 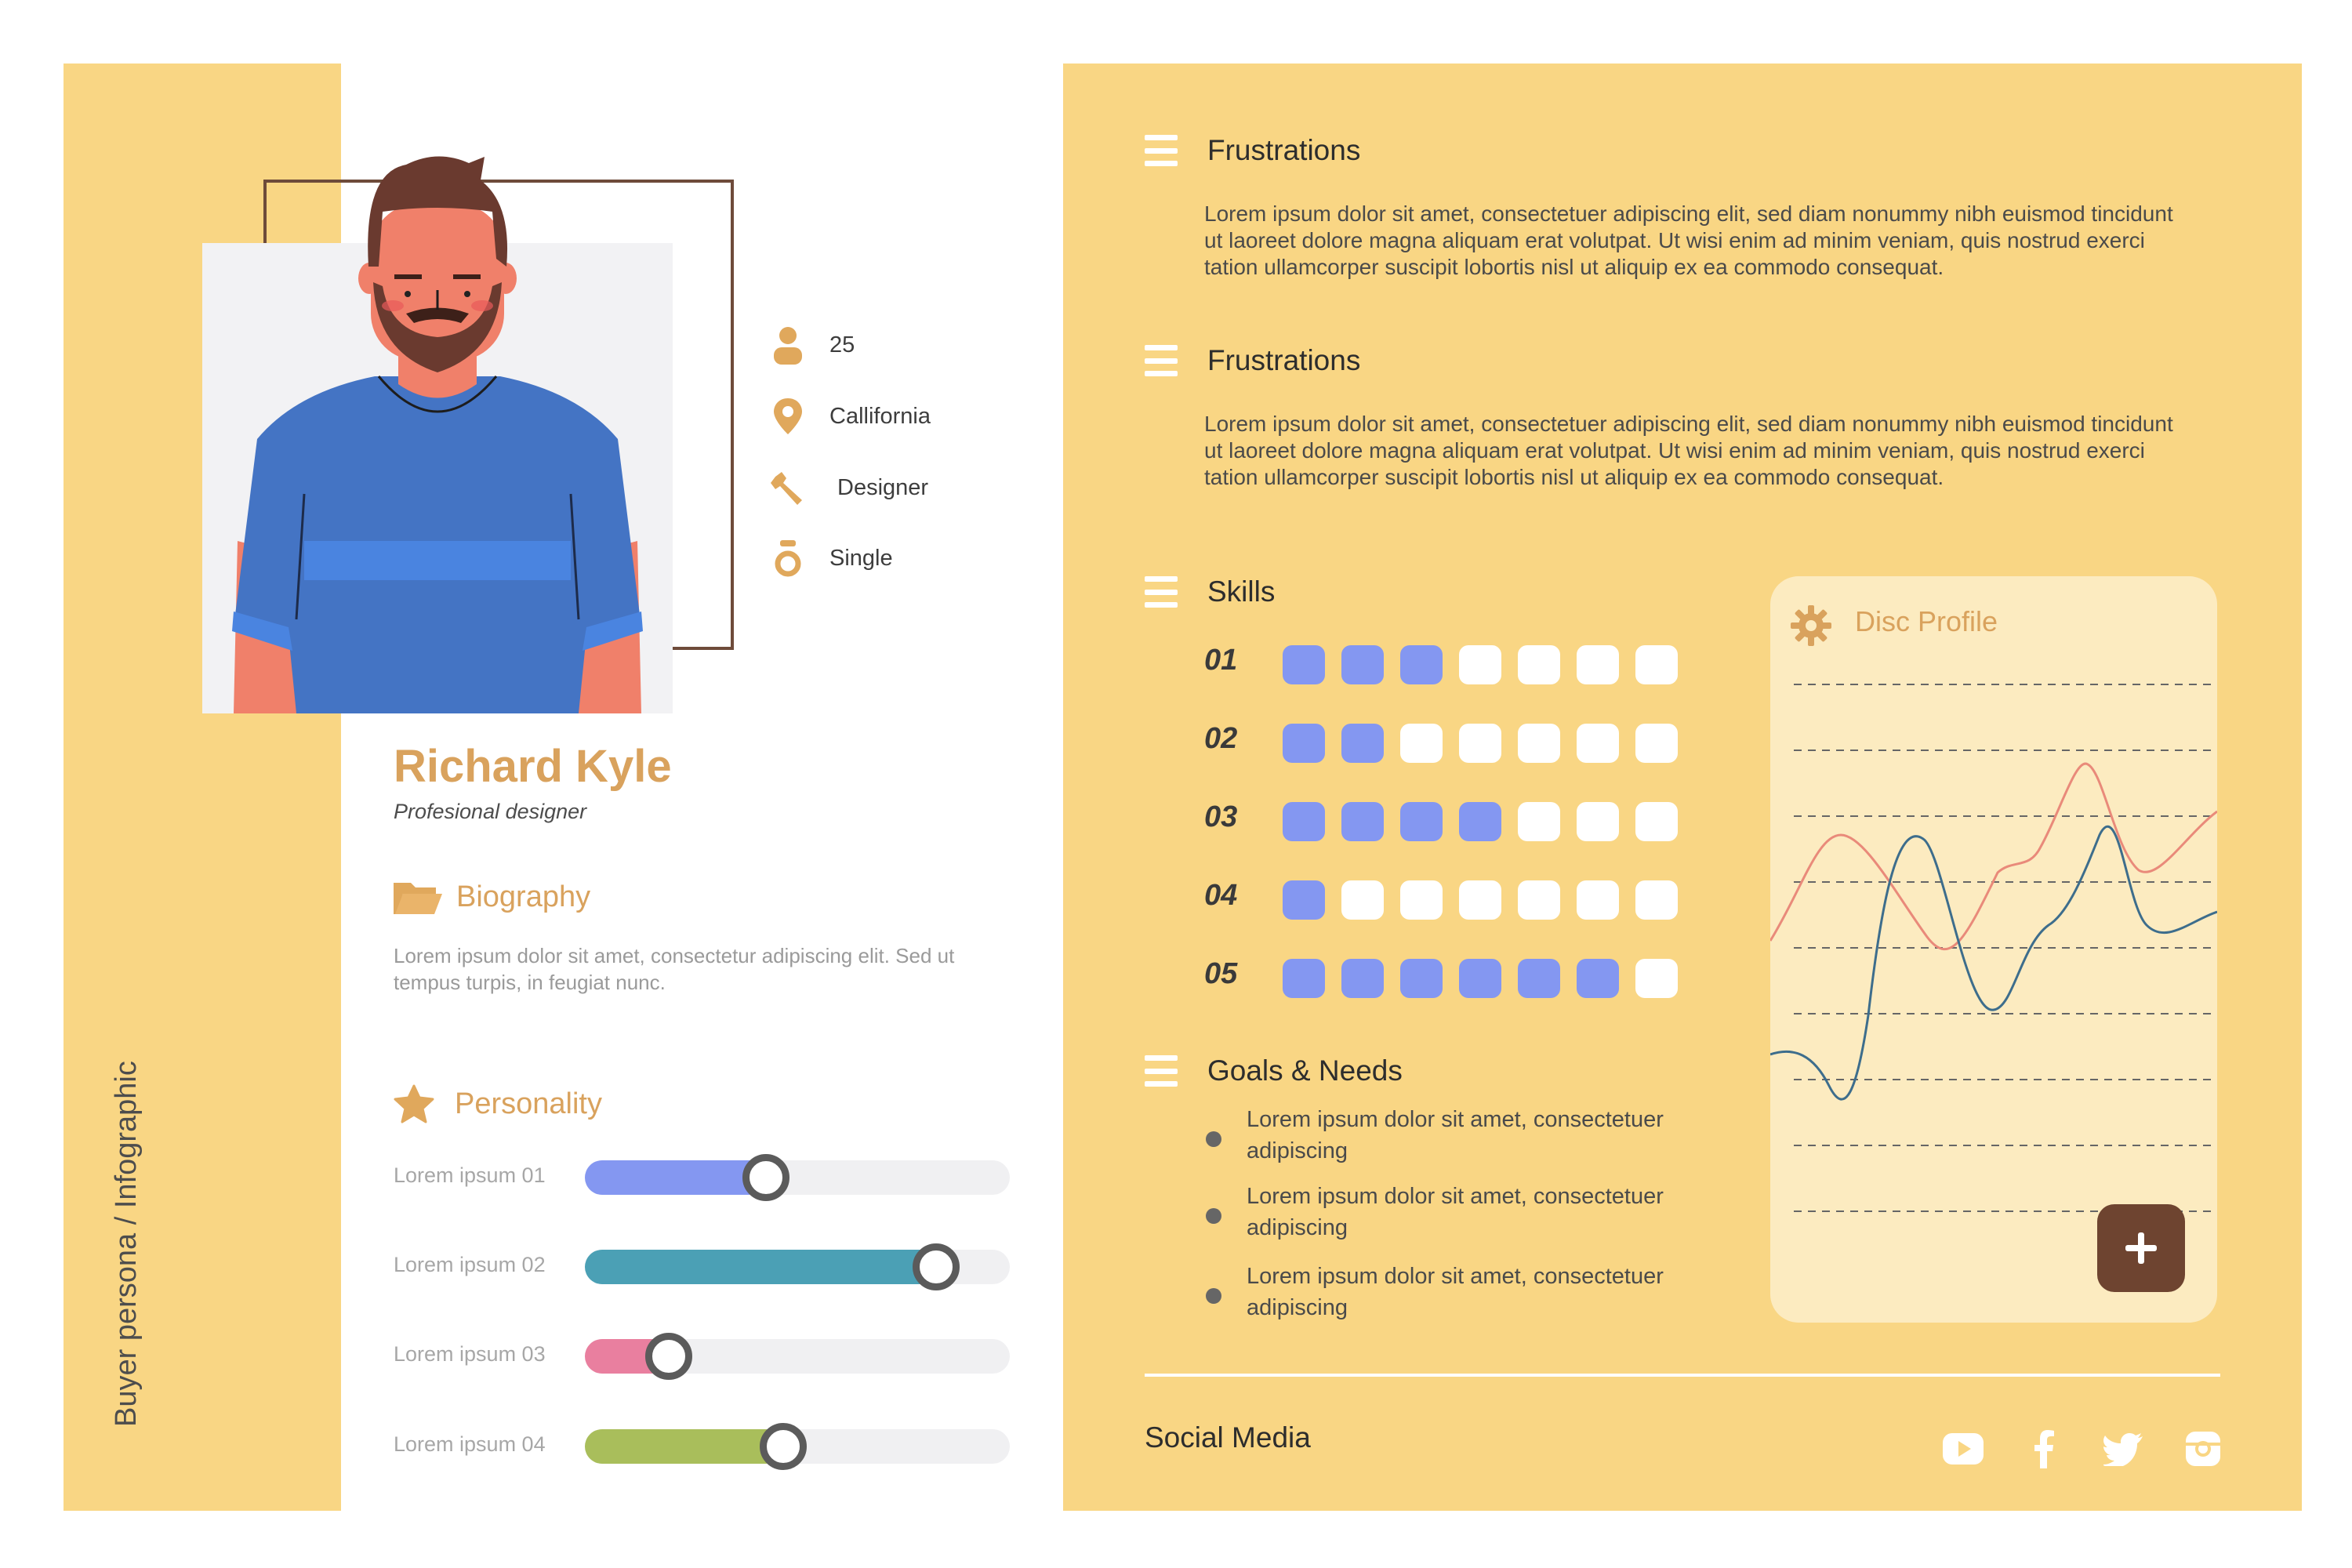 What do you see at coordinates (1926, 621) in the screenshot?
I see `disc-profile-title: Disc Profile` at bounding box center [1926, 621].